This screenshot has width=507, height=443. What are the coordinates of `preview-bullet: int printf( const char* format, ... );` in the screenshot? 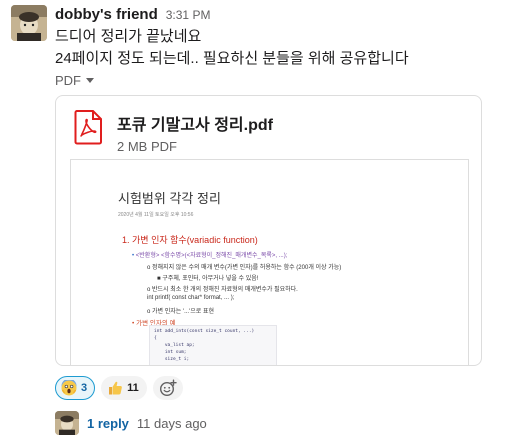 It's located at (191, 298).